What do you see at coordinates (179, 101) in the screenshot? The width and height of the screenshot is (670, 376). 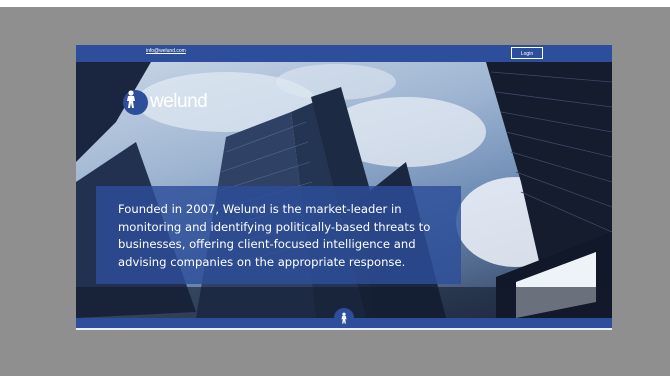 I see `brand-name: welund` at bounding box center [179, 101].